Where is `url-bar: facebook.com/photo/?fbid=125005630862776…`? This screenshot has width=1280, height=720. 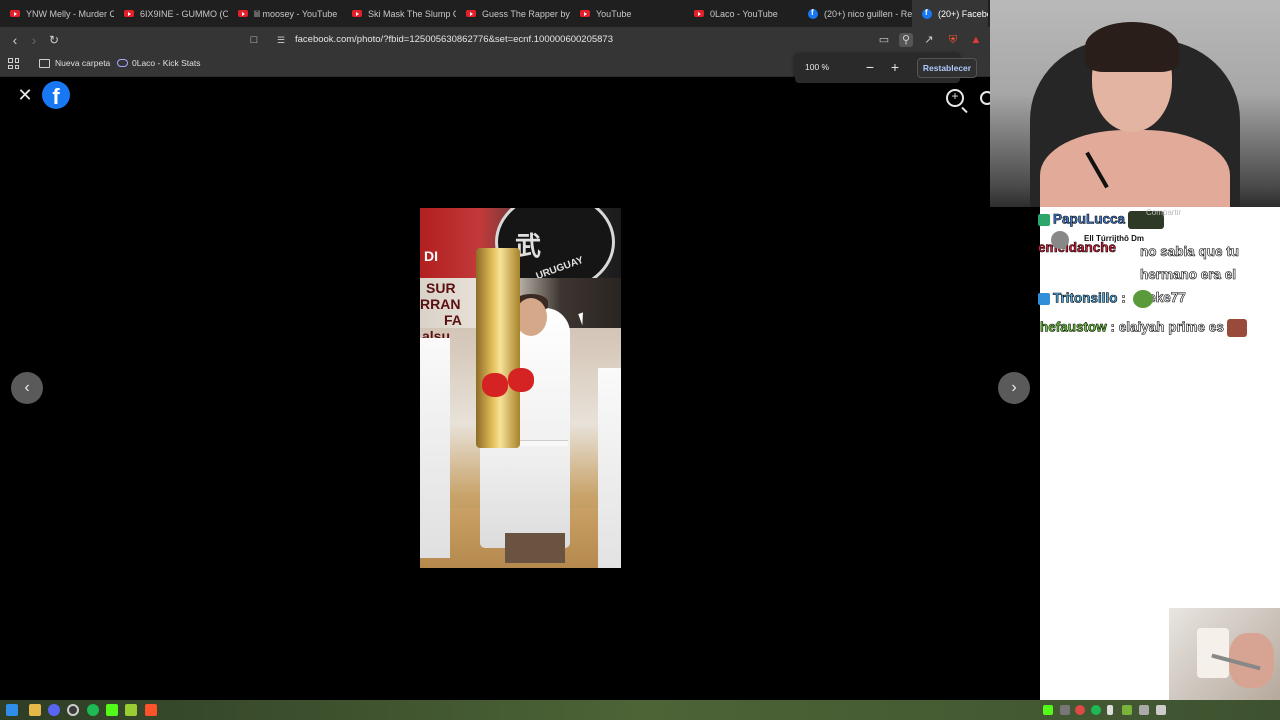
url-bar: facebook.com/photo/?fbid=125005630862776… is located at coordinates (454, 39).